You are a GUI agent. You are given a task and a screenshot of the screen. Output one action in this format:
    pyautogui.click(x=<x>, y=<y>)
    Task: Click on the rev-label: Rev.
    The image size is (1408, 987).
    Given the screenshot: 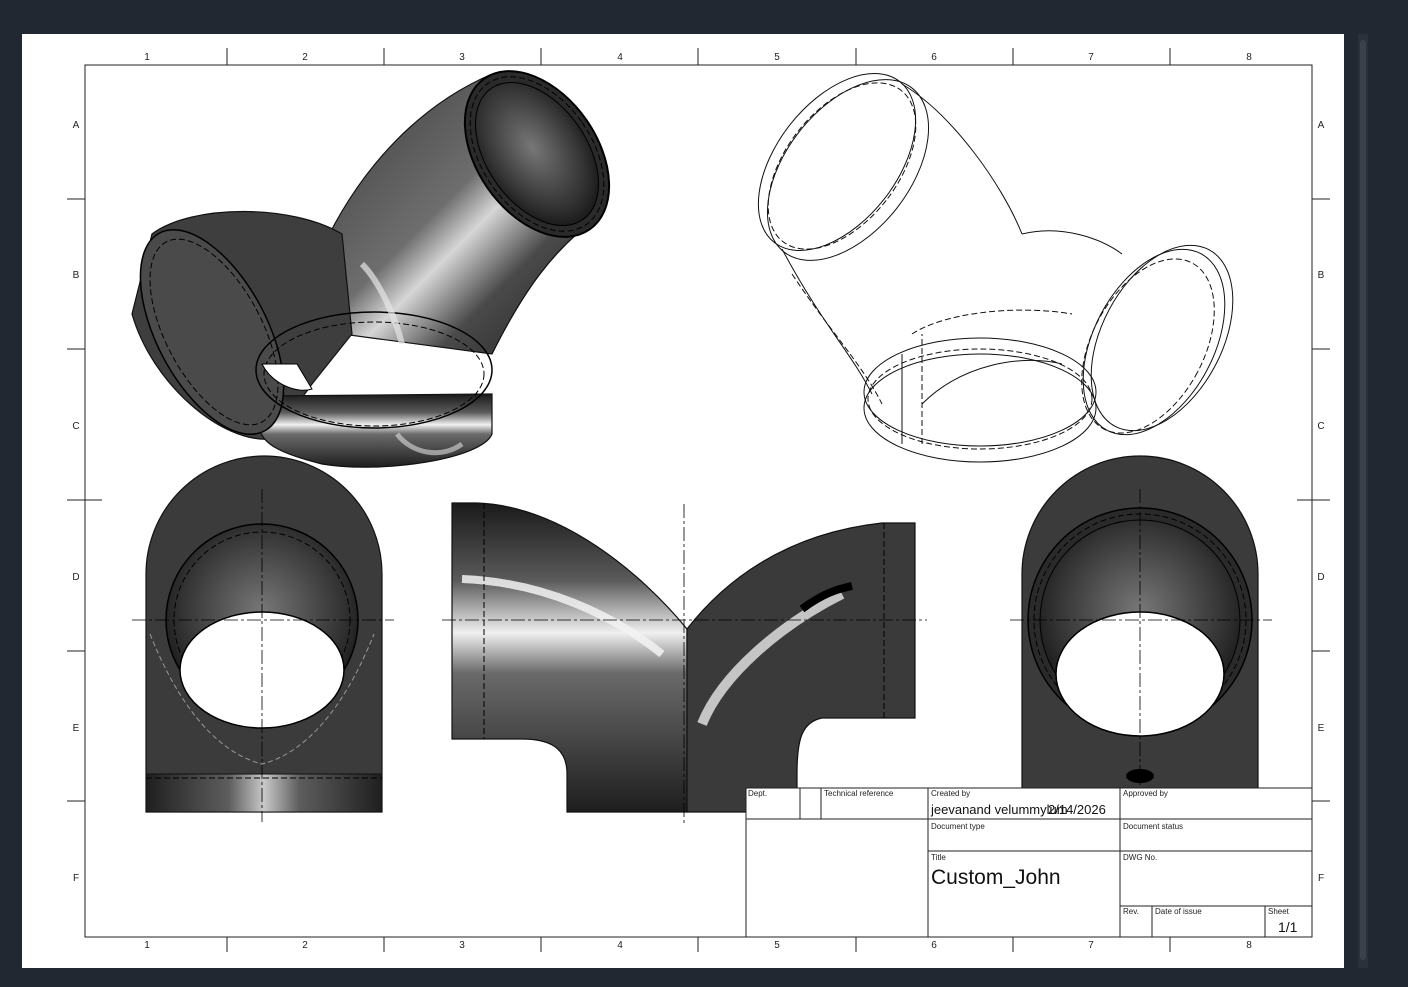 What is the action you would take?
    pyautogui.click(x=1131, y=911)
    